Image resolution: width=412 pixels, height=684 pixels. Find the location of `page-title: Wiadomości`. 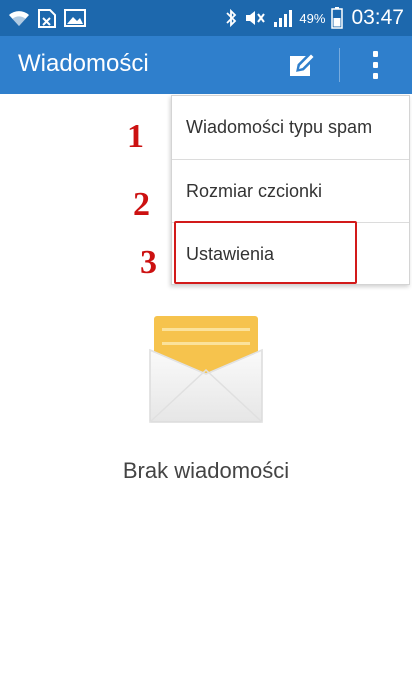

page-title: Wiadomości is located at coordinates (83, 63).